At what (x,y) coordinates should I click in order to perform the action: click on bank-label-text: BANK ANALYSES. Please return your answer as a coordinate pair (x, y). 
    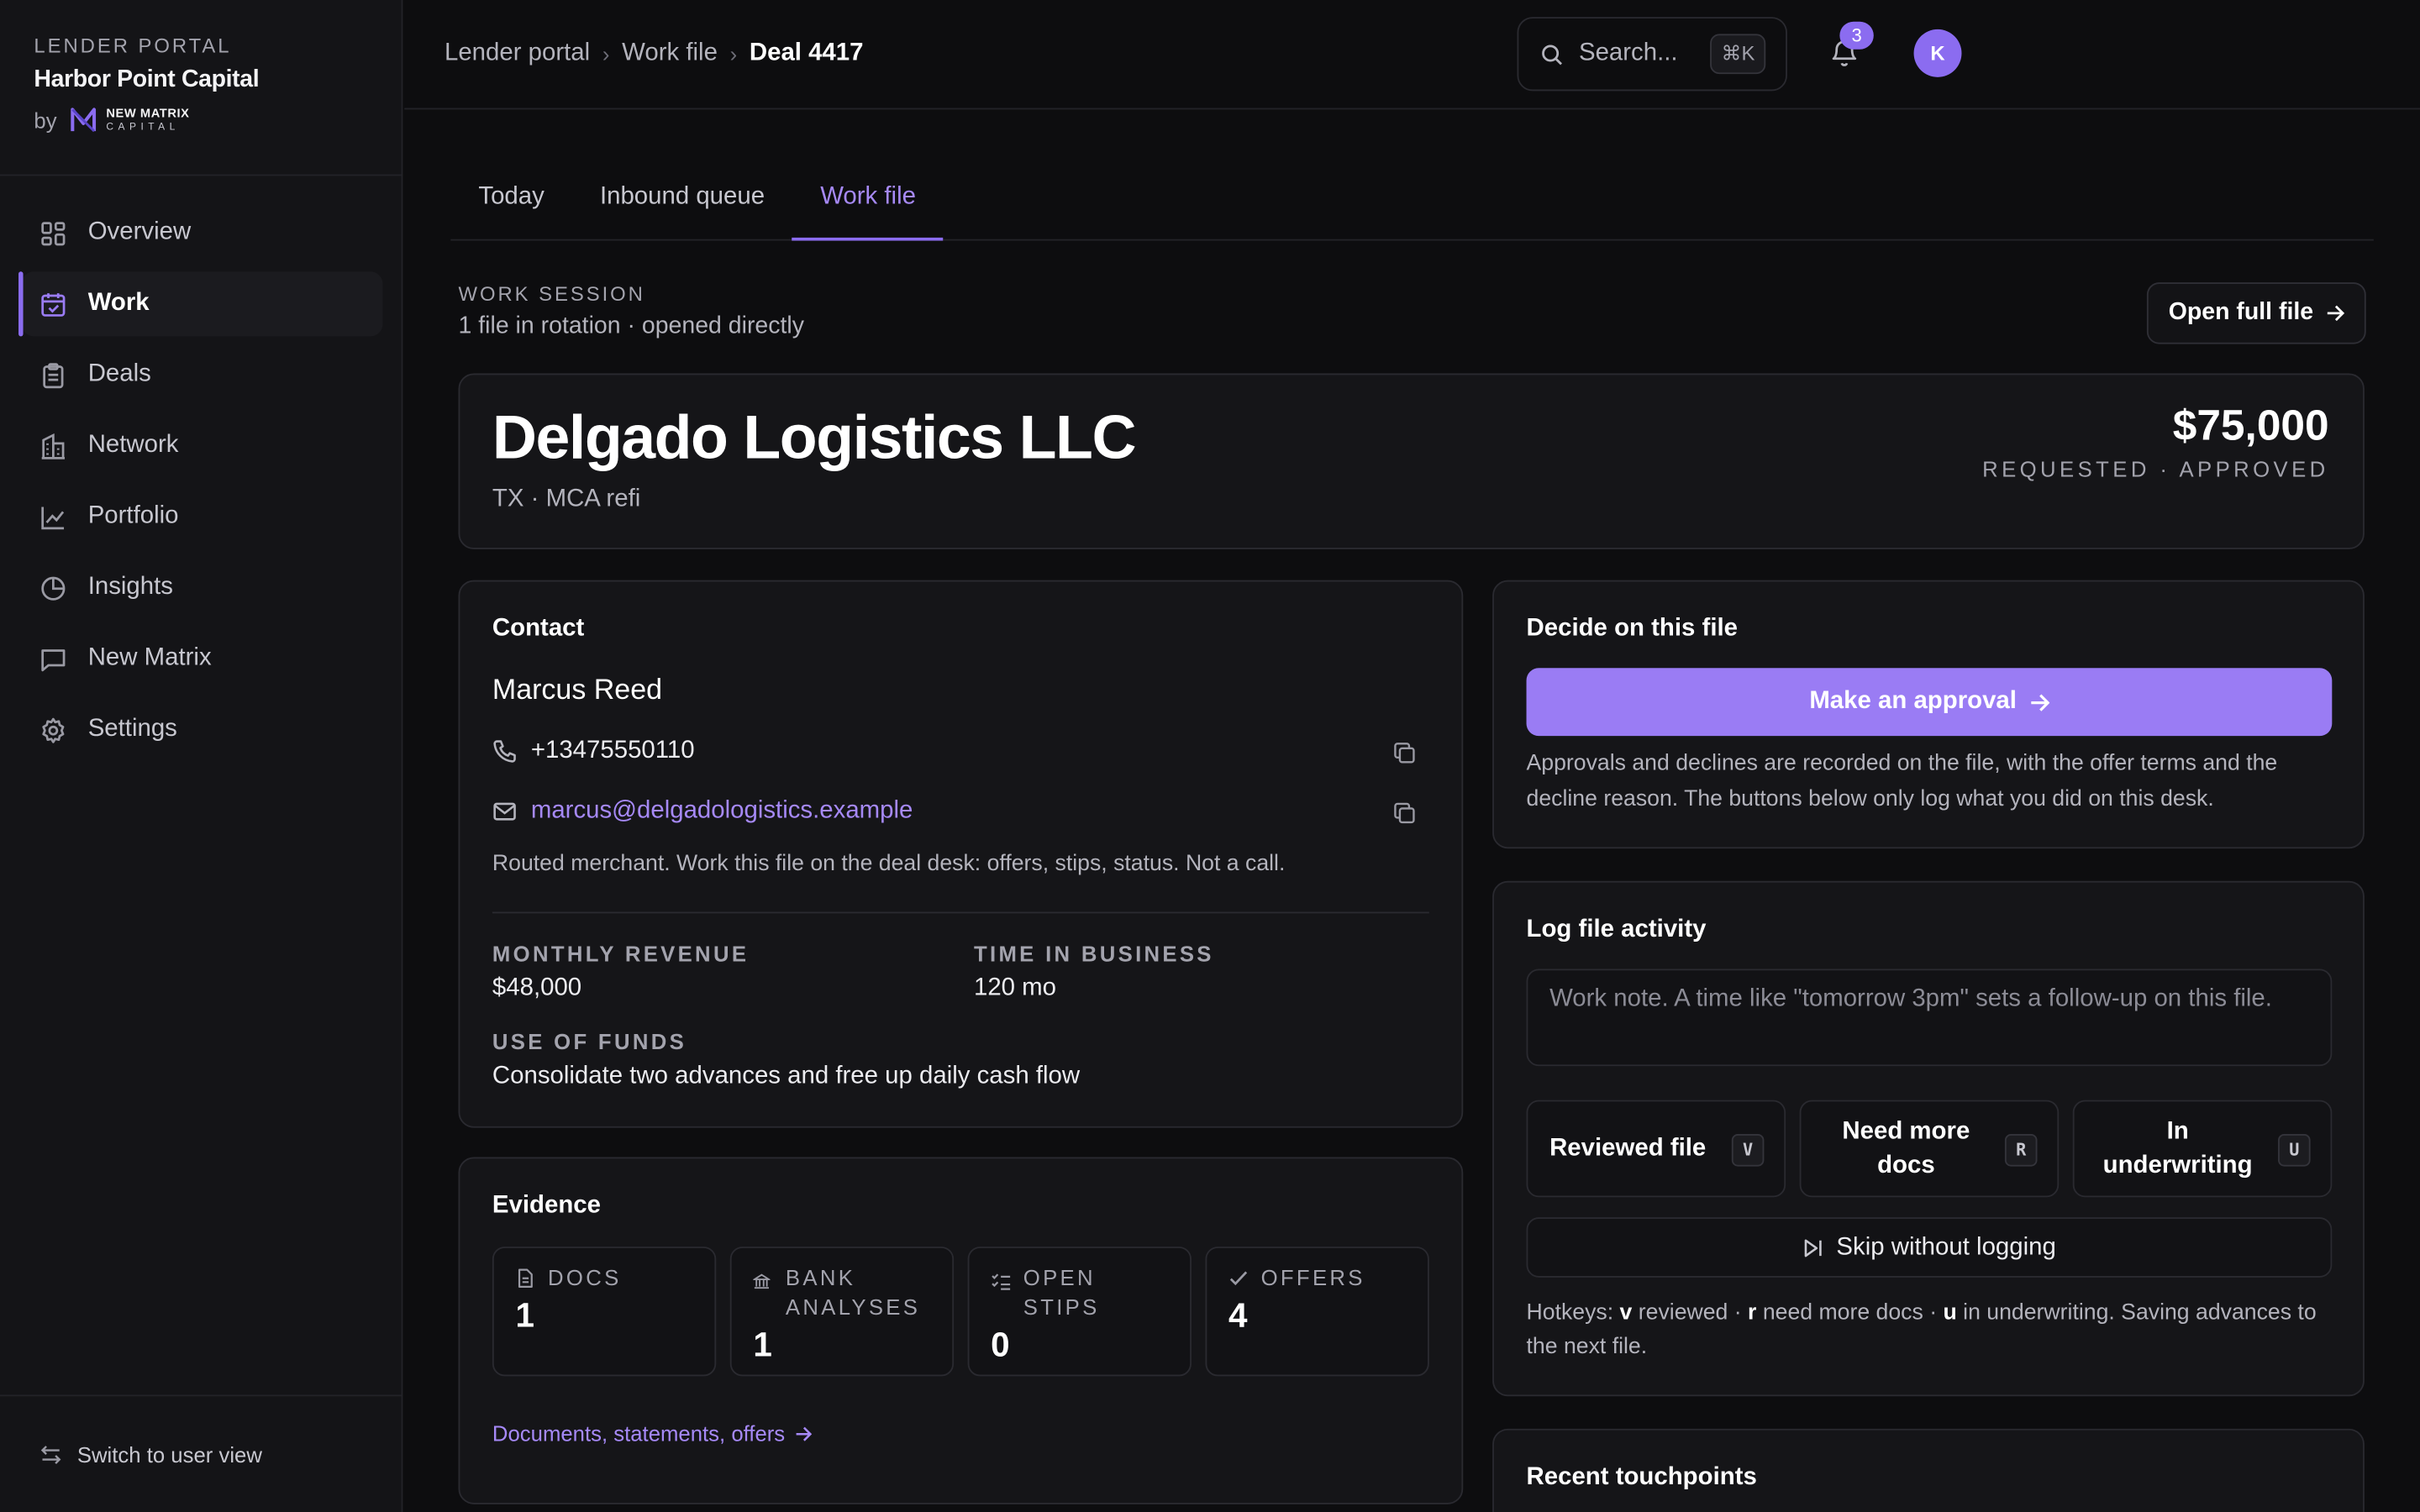
    Looking at the image, I should click on (853, 1292).